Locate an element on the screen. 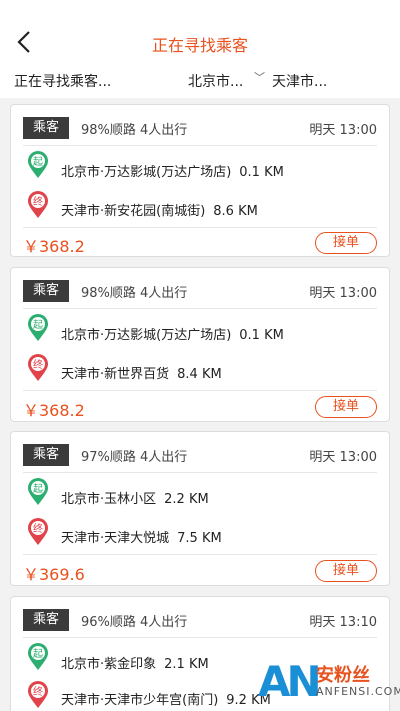 Image resolution: width=400 pixels, height=711 pixels. page-title: 正在寻找乘客 is located at coordinates (199, 45).